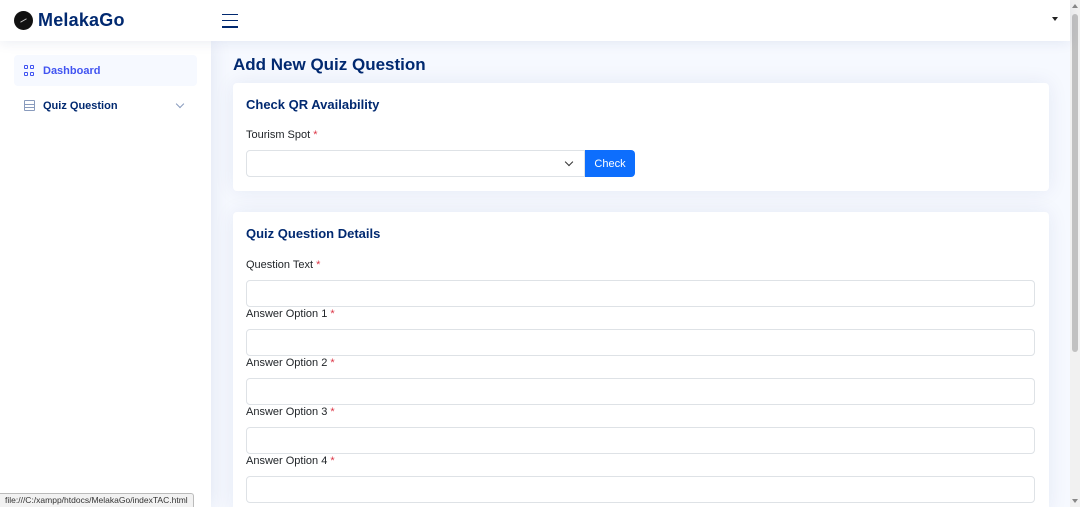  I want to click on list-icon, so click(29, 105).